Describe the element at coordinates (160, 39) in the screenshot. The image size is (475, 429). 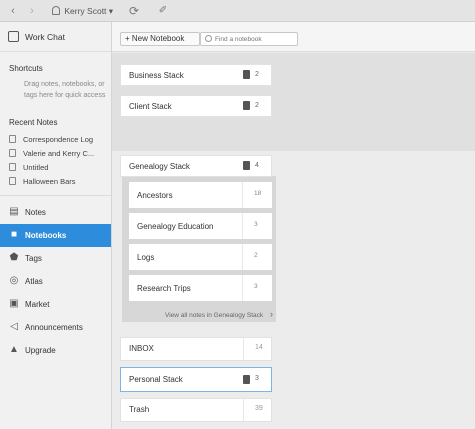
I see `new-notebook-button: + New Notebook` at that location.